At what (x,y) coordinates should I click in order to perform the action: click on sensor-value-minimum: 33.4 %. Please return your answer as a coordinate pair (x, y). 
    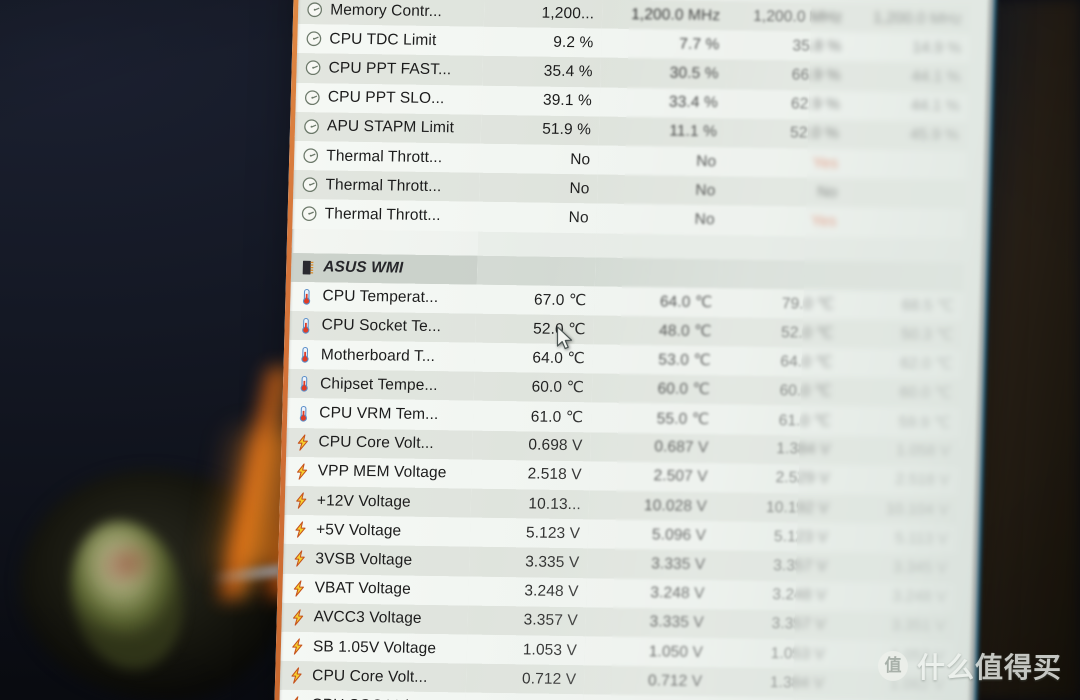
    Looking at the image, I should click on (663, 103).